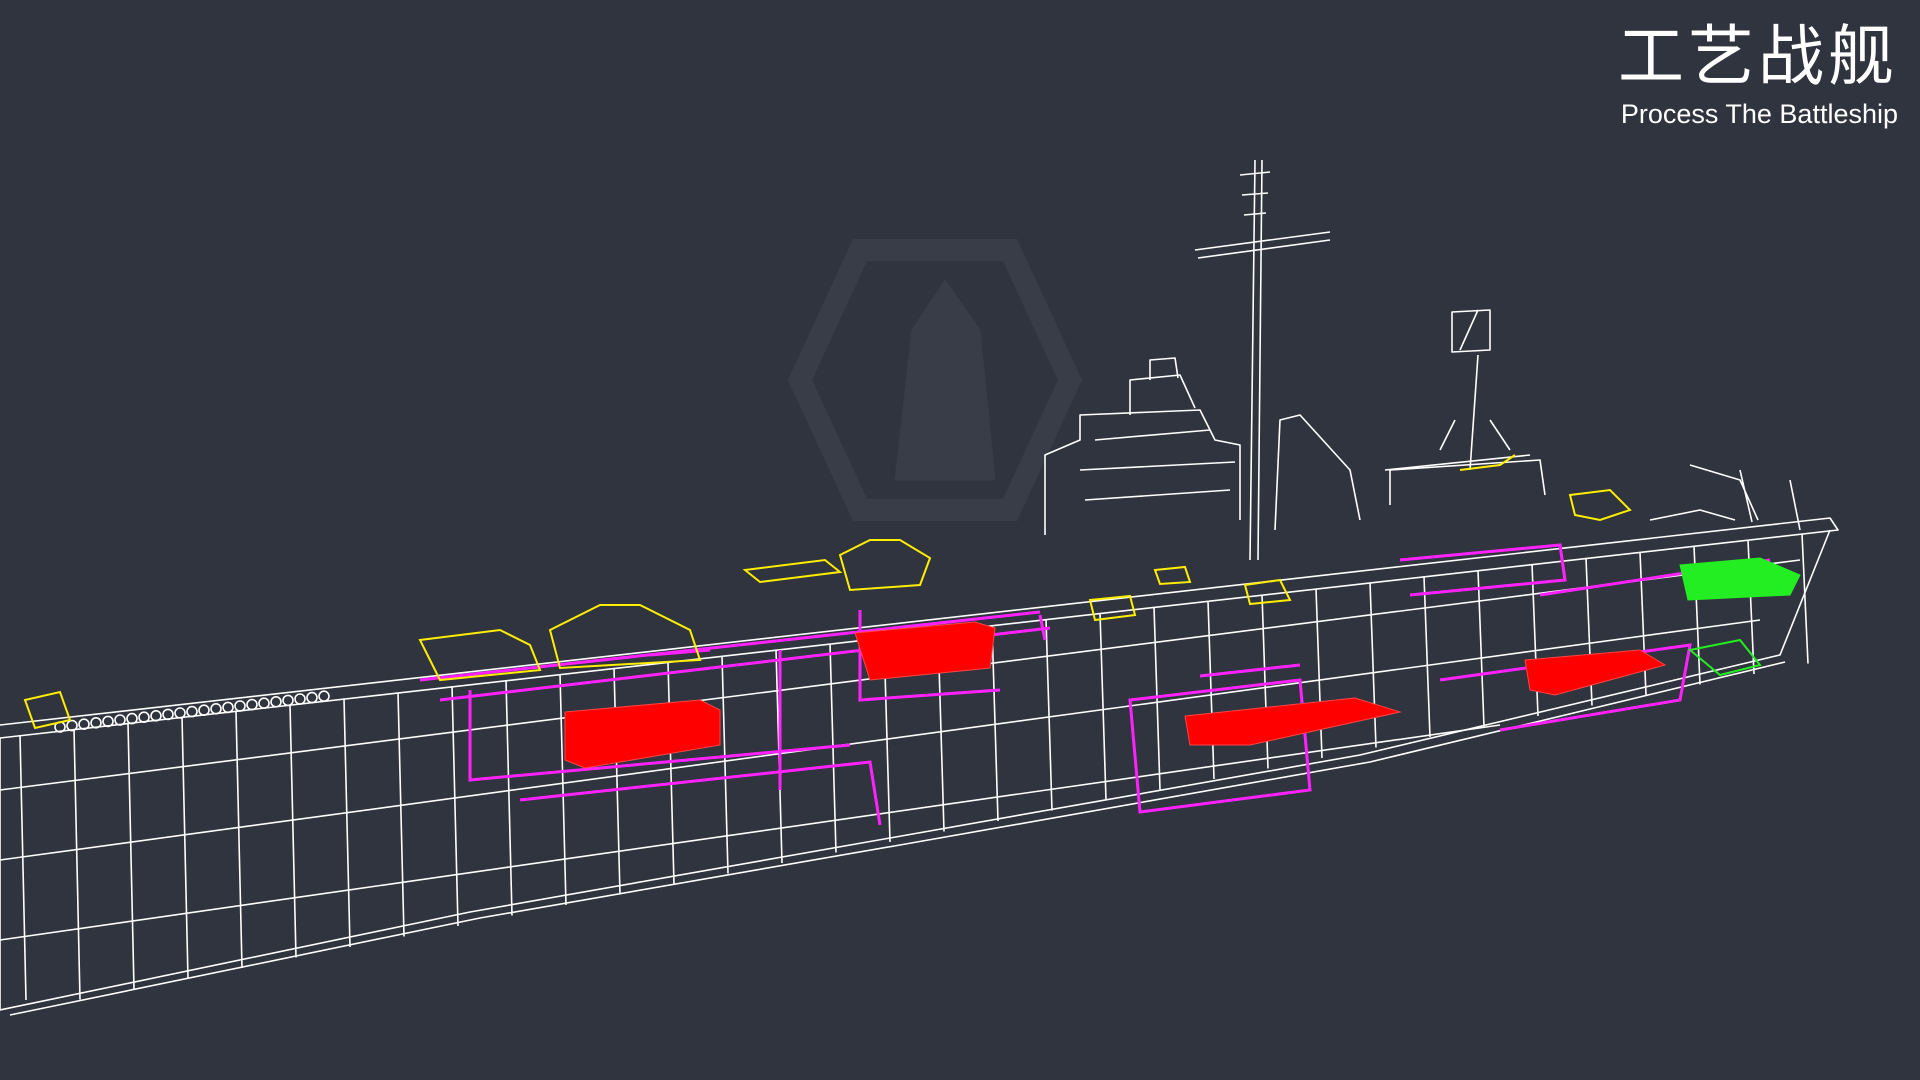  I want to click on title-english: Process The Battleship, so click(1759, 114).